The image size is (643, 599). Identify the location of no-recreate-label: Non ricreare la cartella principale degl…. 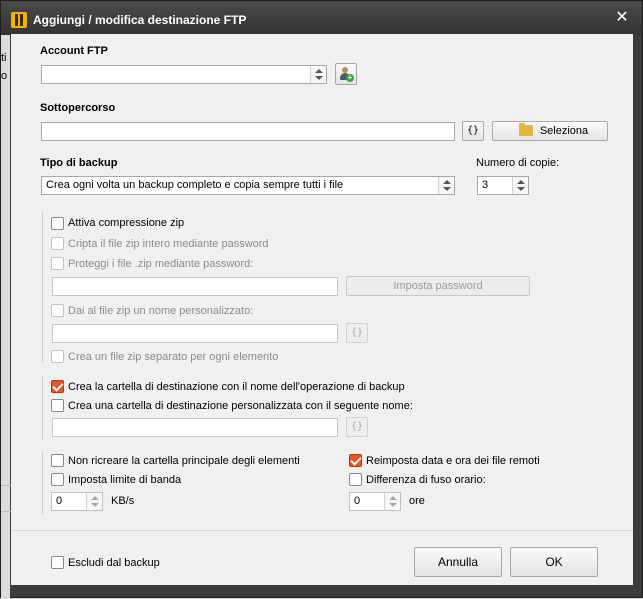
(184, 461).